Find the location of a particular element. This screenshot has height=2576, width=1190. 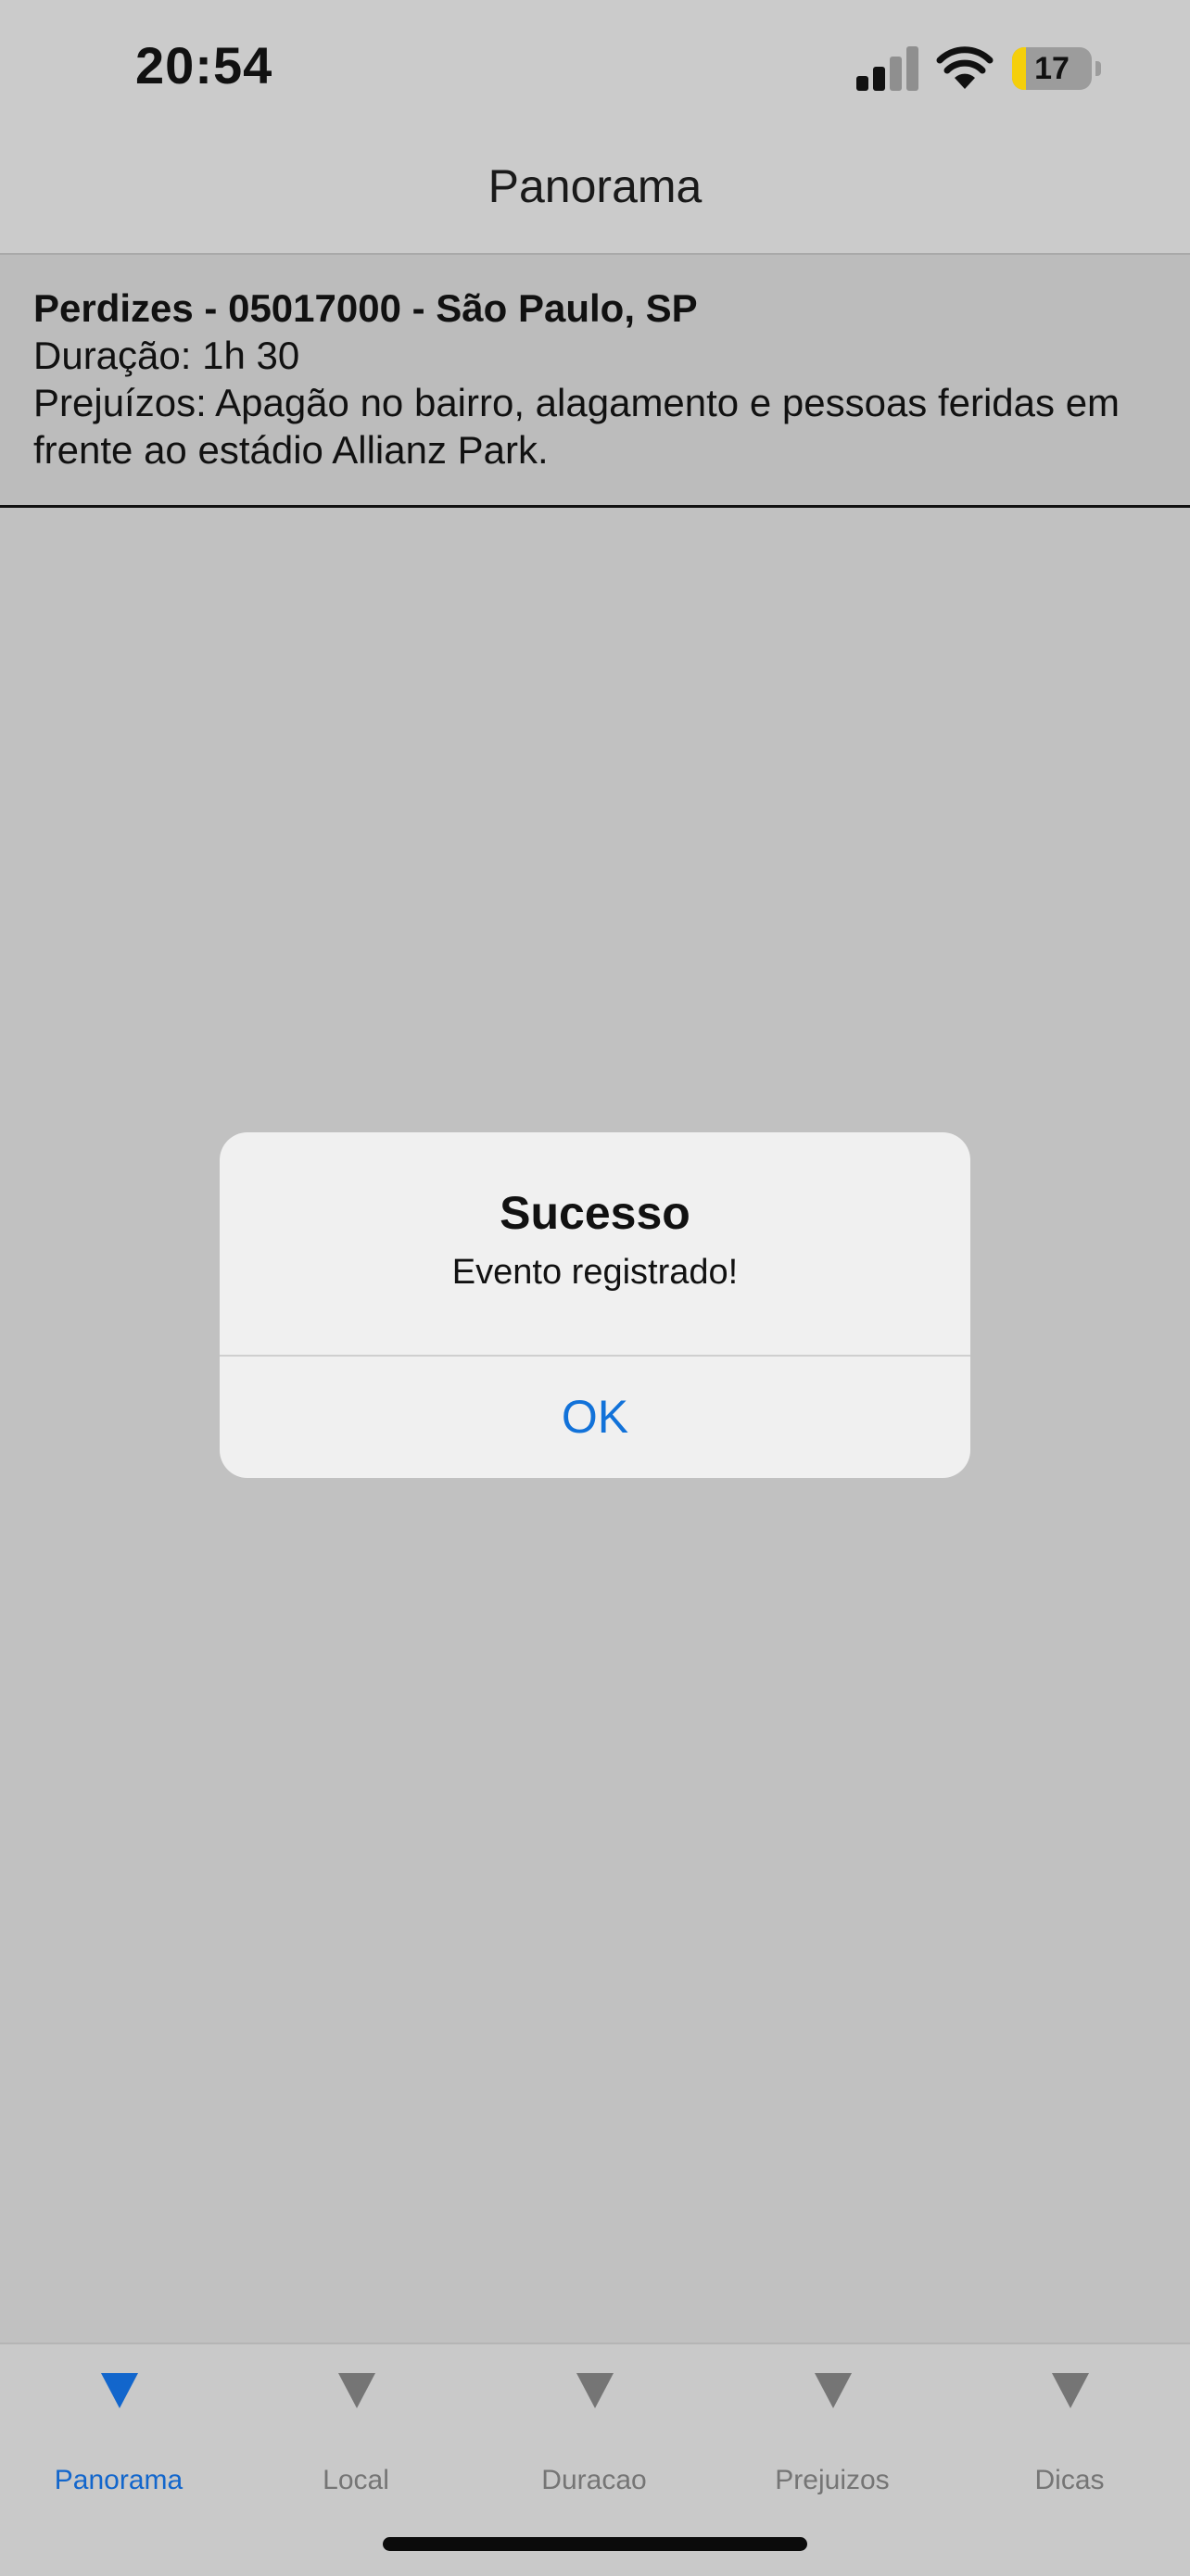

battery-icon: 17 is located at coordinates (1057, 68).